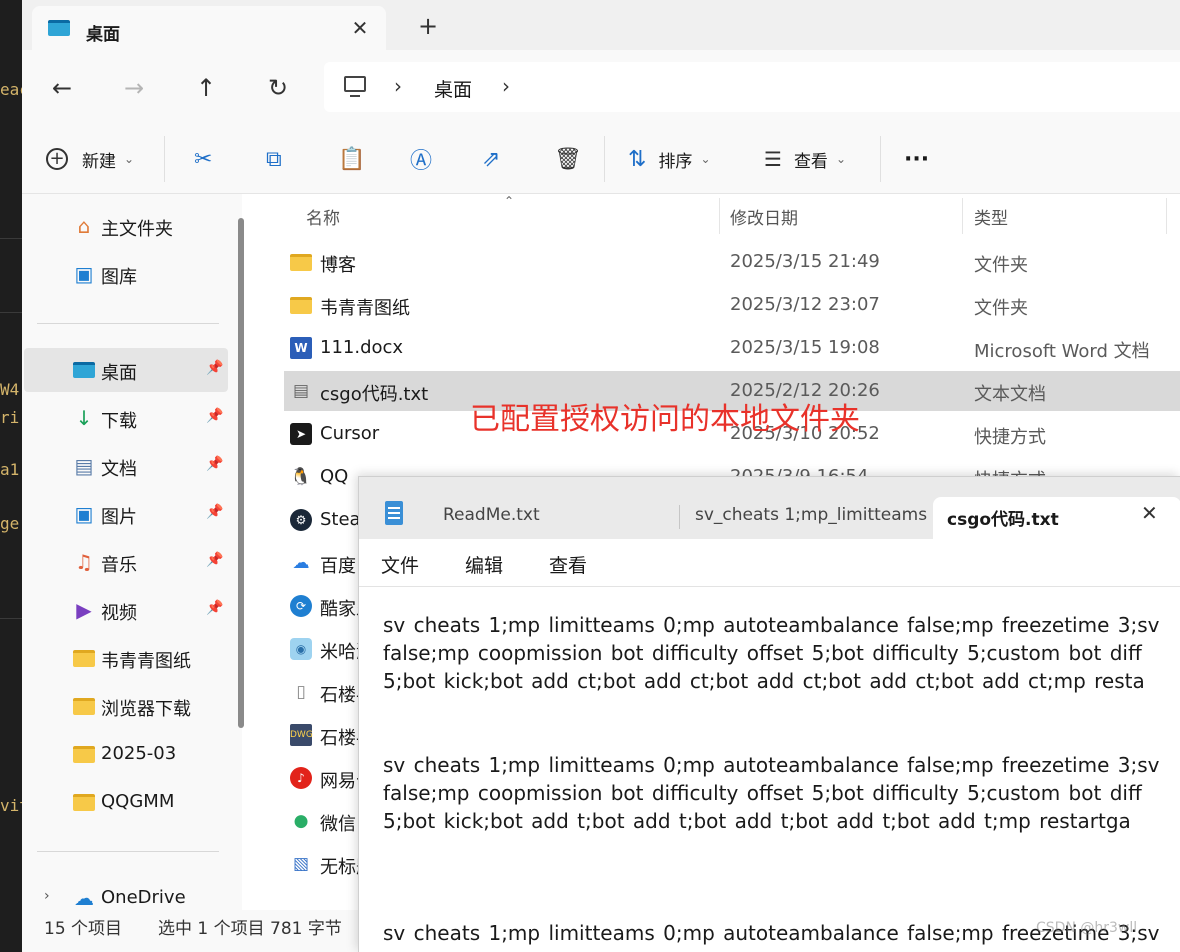 The image size is (1180, 952). I want to click on sidebar-scrollbar, so click(241, 473).